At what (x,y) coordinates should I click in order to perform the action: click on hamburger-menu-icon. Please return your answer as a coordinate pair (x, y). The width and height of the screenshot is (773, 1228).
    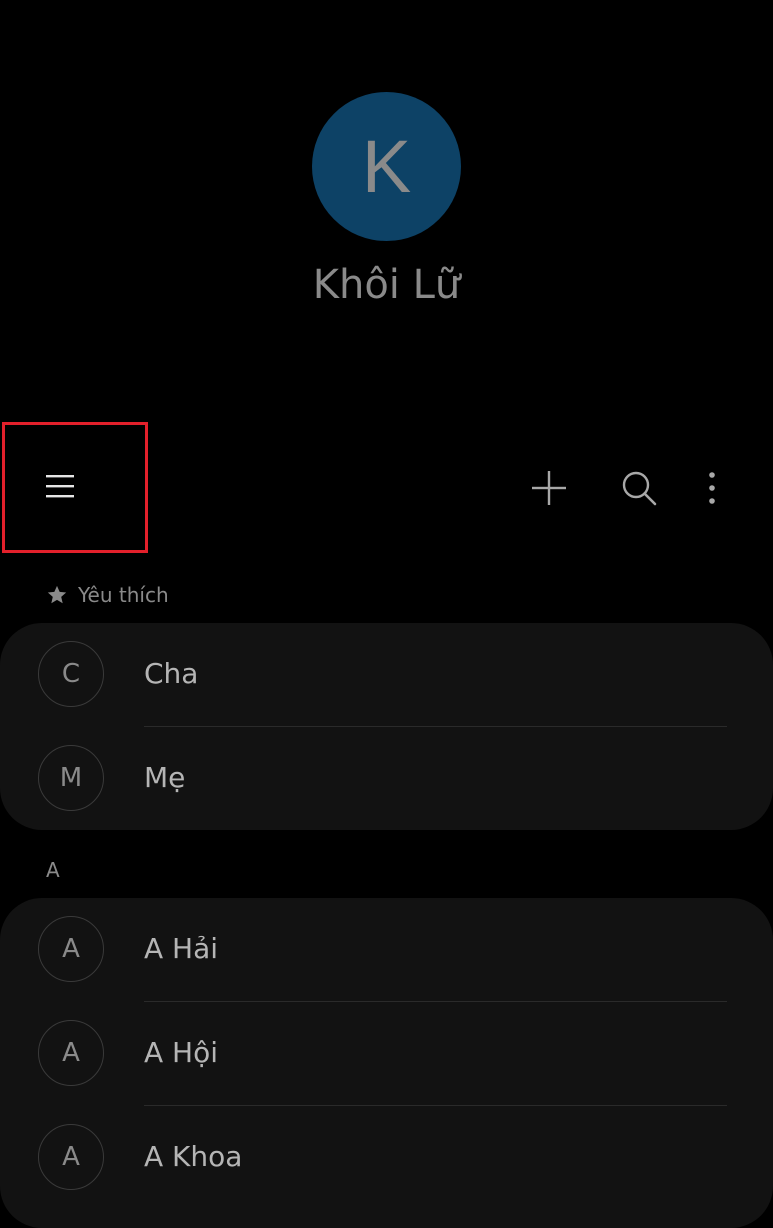
    Looking at the image, I should click on (60, 486).